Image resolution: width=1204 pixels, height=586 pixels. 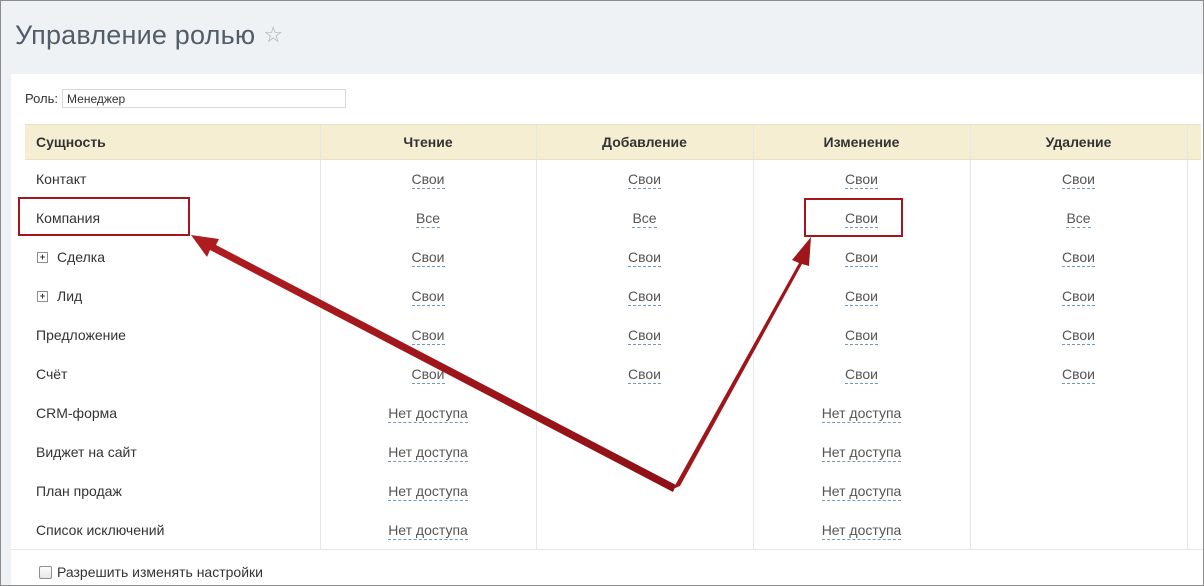 I want to click on entity-cell: Контакт, so click(x=61, y=179).